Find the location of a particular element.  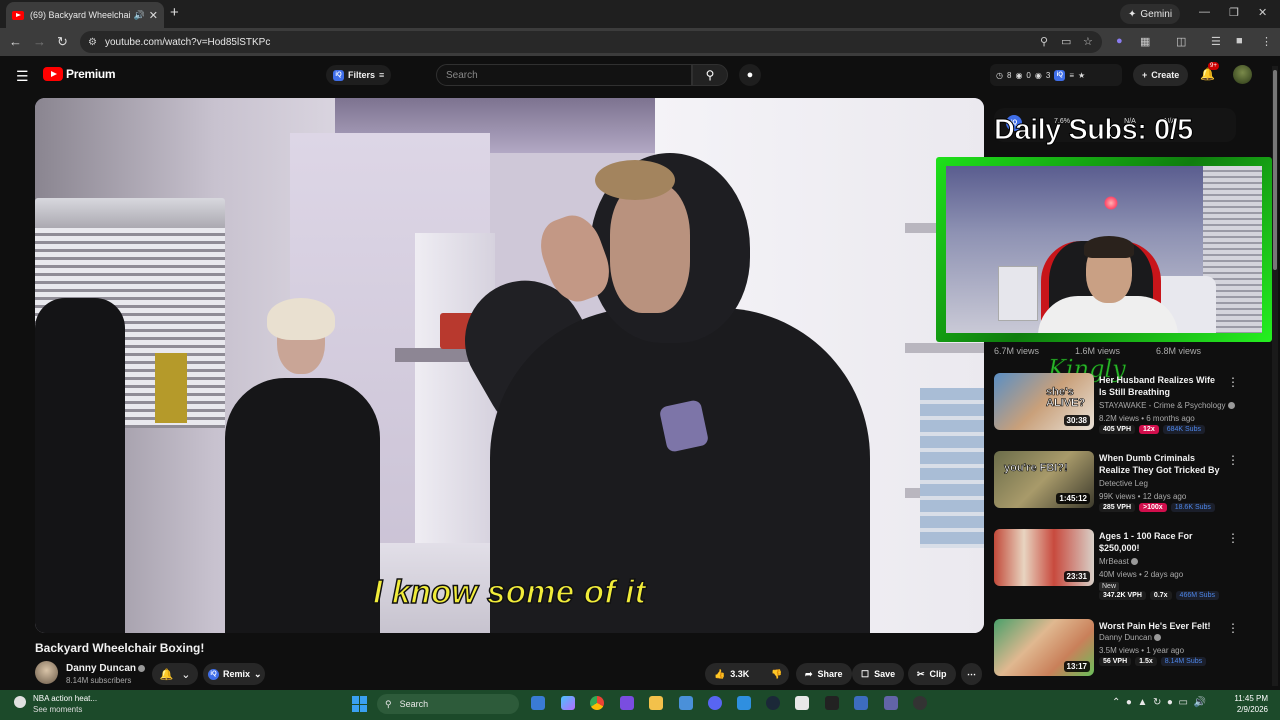

forward-icon: → is located at coordinates (39, 41).